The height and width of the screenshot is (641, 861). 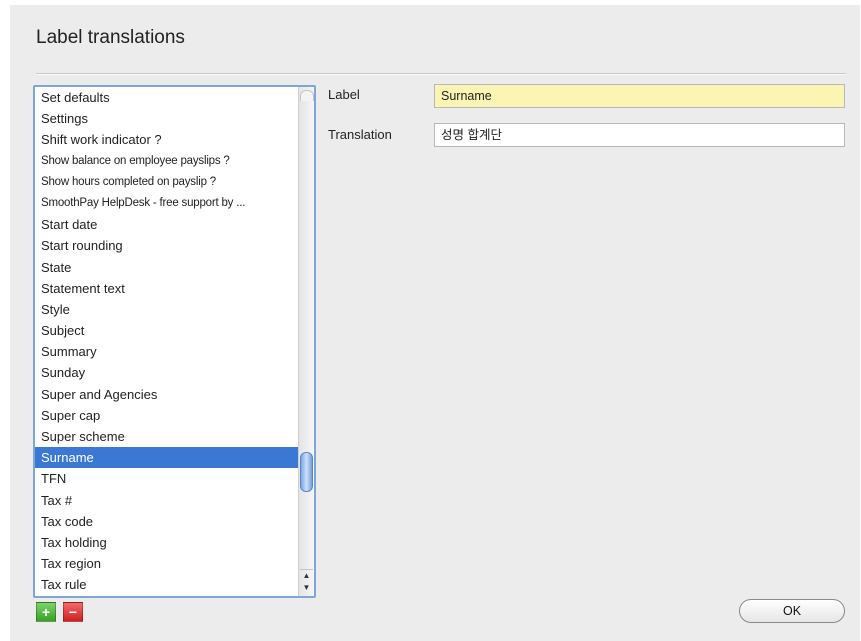 I want to click on list-item: Start date, so click(x=167, y=224).